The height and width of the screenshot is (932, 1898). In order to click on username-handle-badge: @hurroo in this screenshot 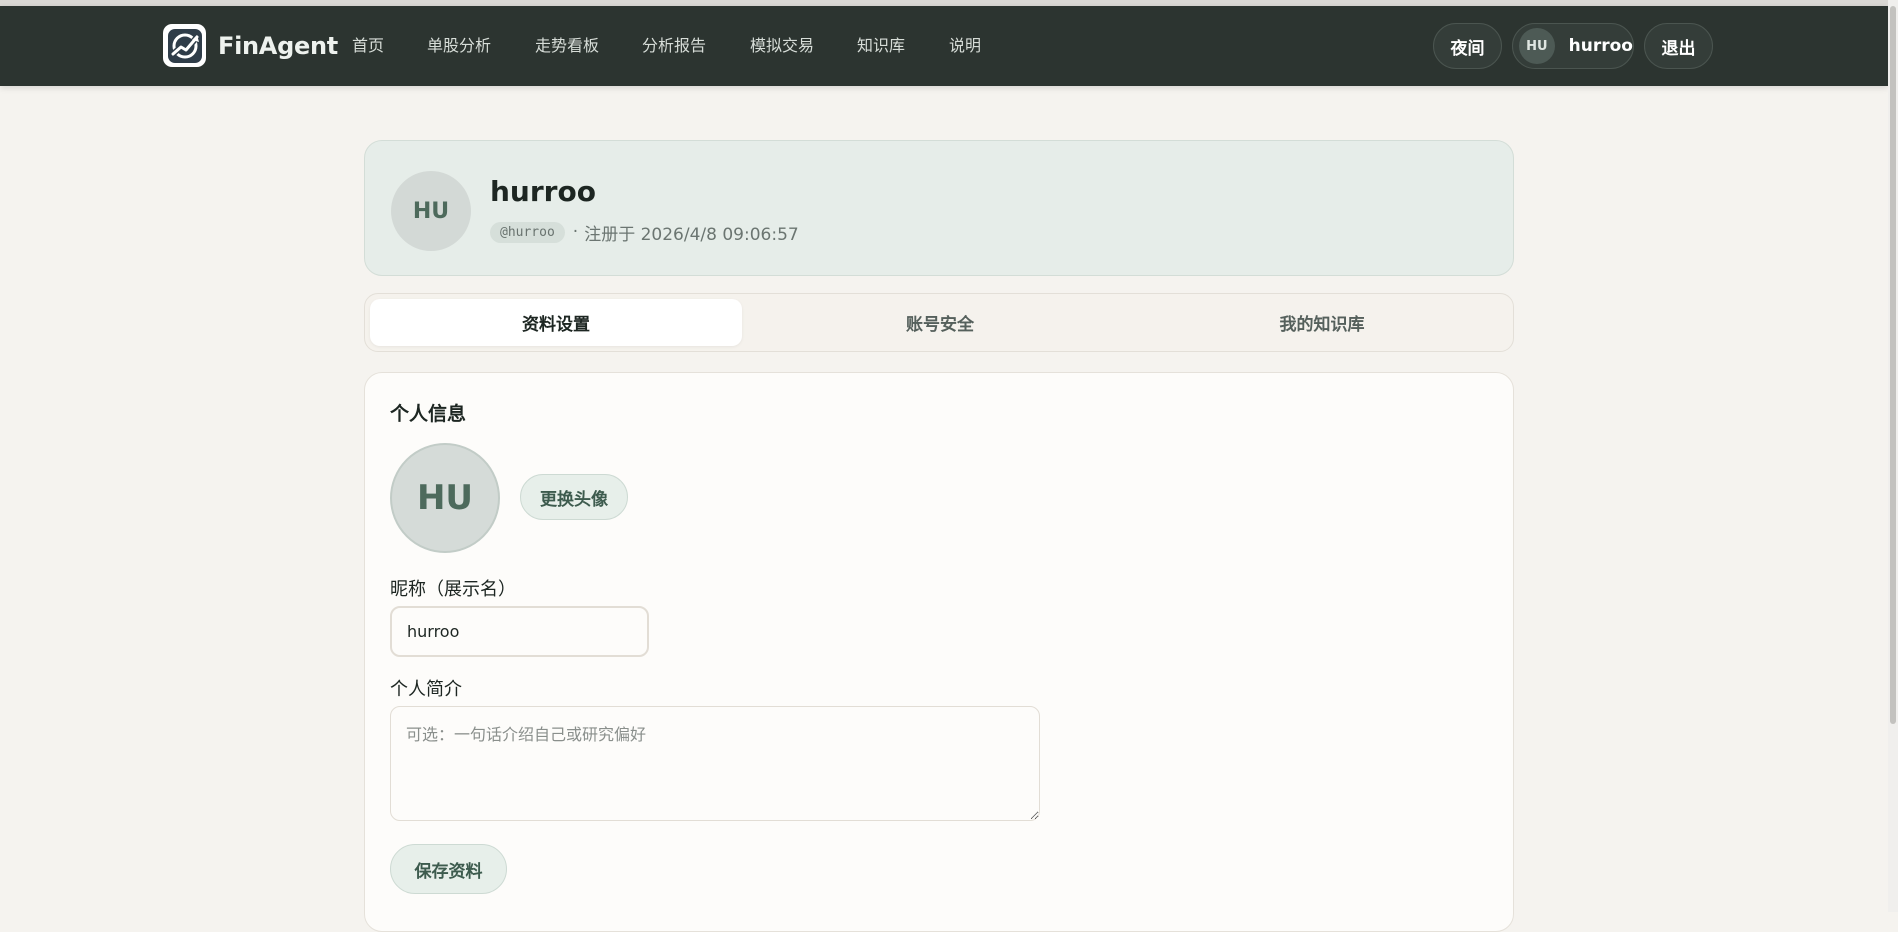, I will do `click(527, 232)`.